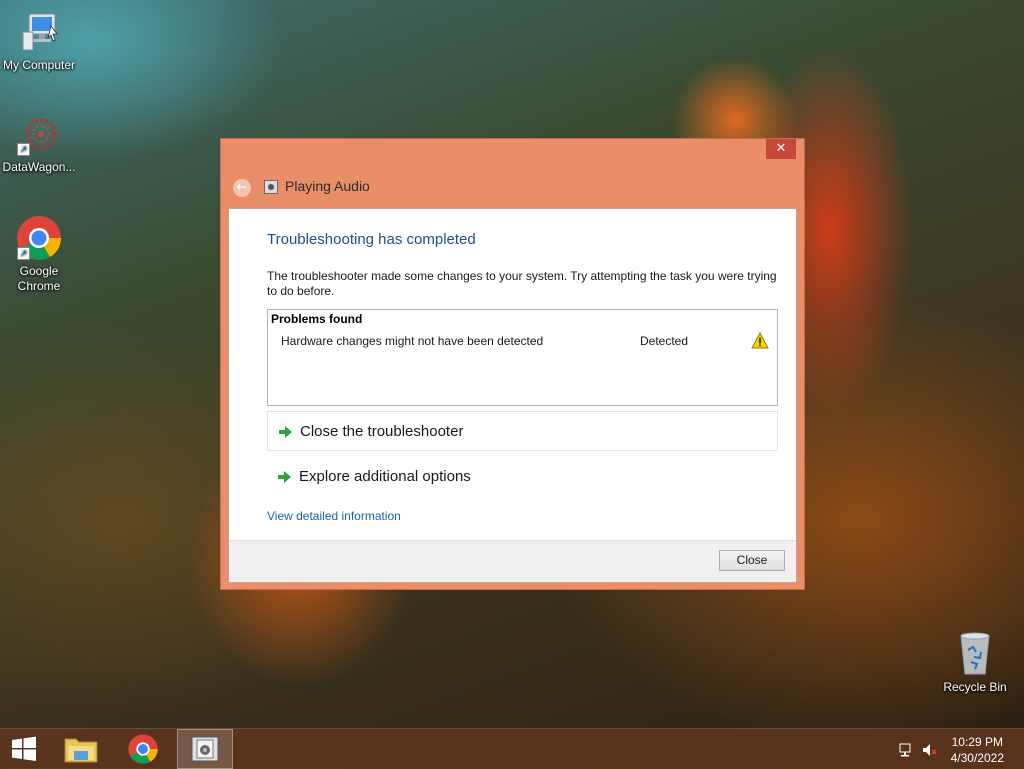  I want to click on page-heading: Troubleshooting has completed, so click(371, 239).